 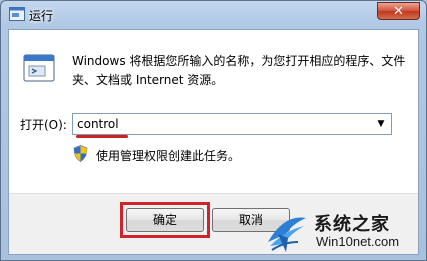 I want to click on command-underline-annotation, so click(x=102, y=136).